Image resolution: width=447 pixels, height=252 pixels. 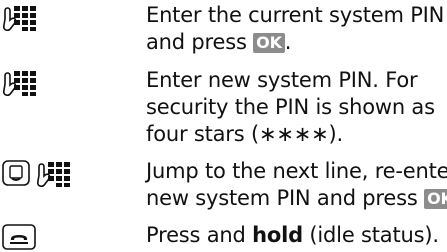 I want to click on step-text: ., so click(x=288, y=42).